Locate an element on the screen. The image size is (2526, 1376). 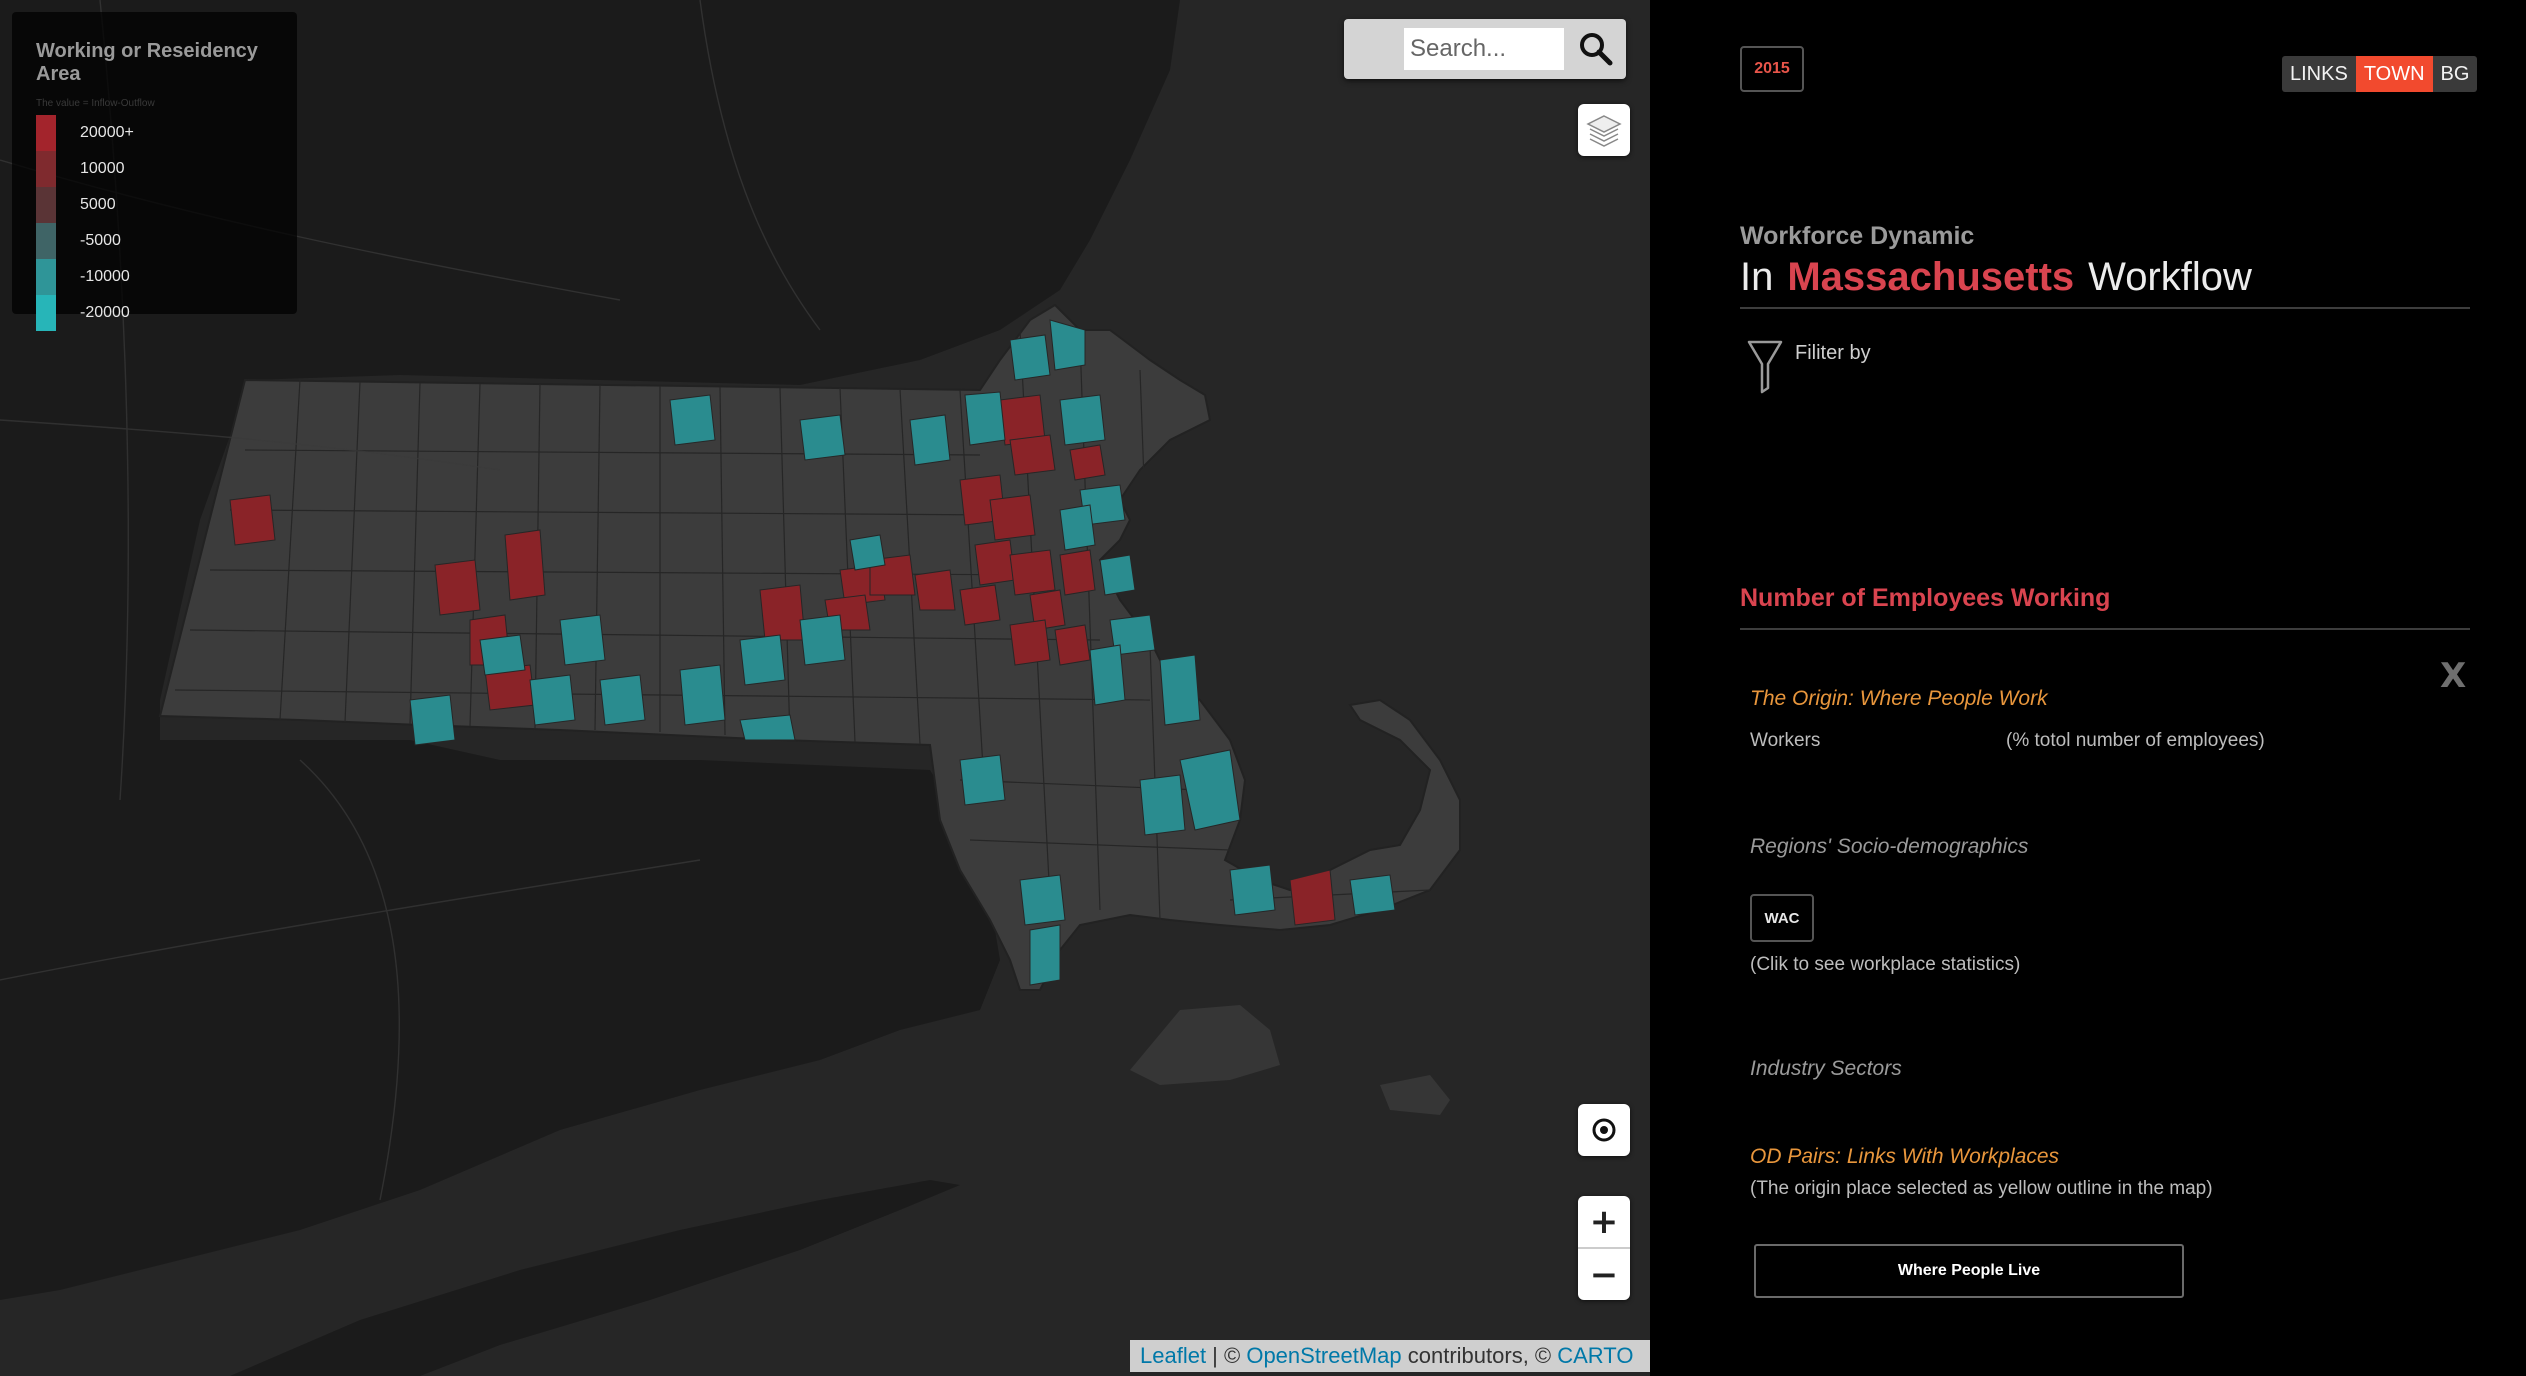
level-town: TOWN is located at coordinates (2394, 74).